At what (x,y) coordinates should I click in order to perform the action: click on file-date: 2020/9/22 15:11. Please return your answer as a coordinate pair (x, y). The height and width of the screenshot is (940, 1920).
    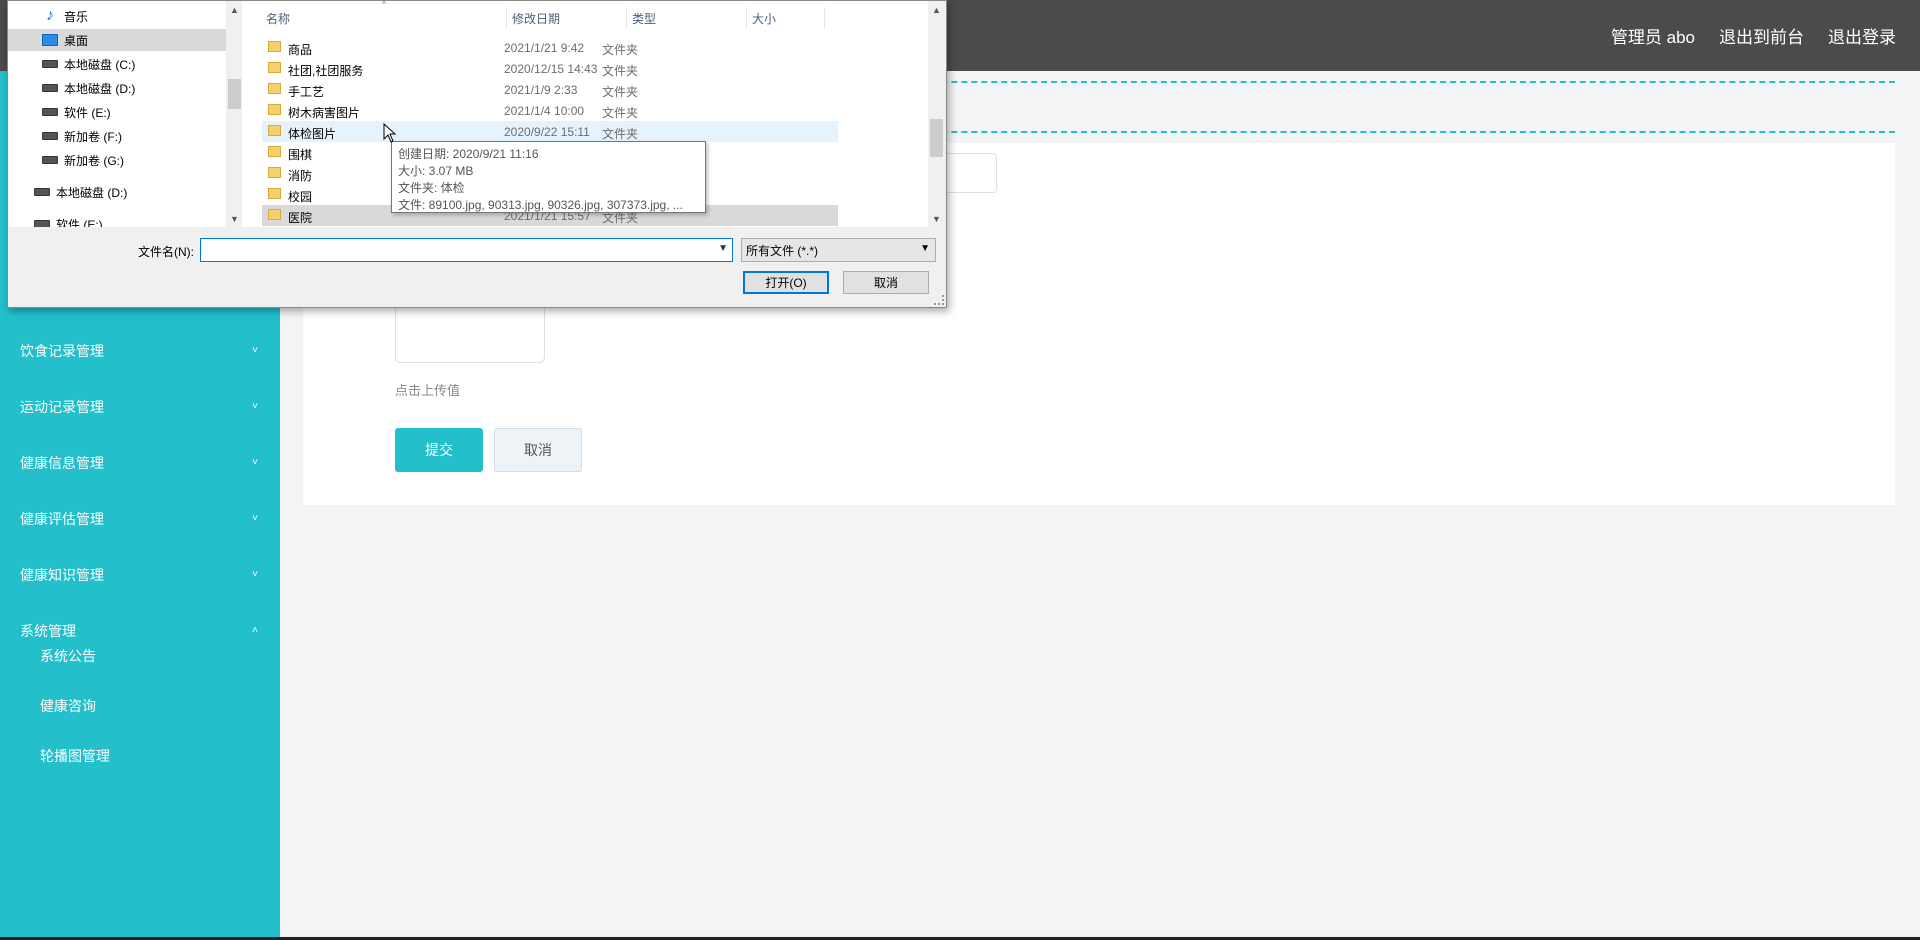
    Looking at the image, I should click on (547, 132).